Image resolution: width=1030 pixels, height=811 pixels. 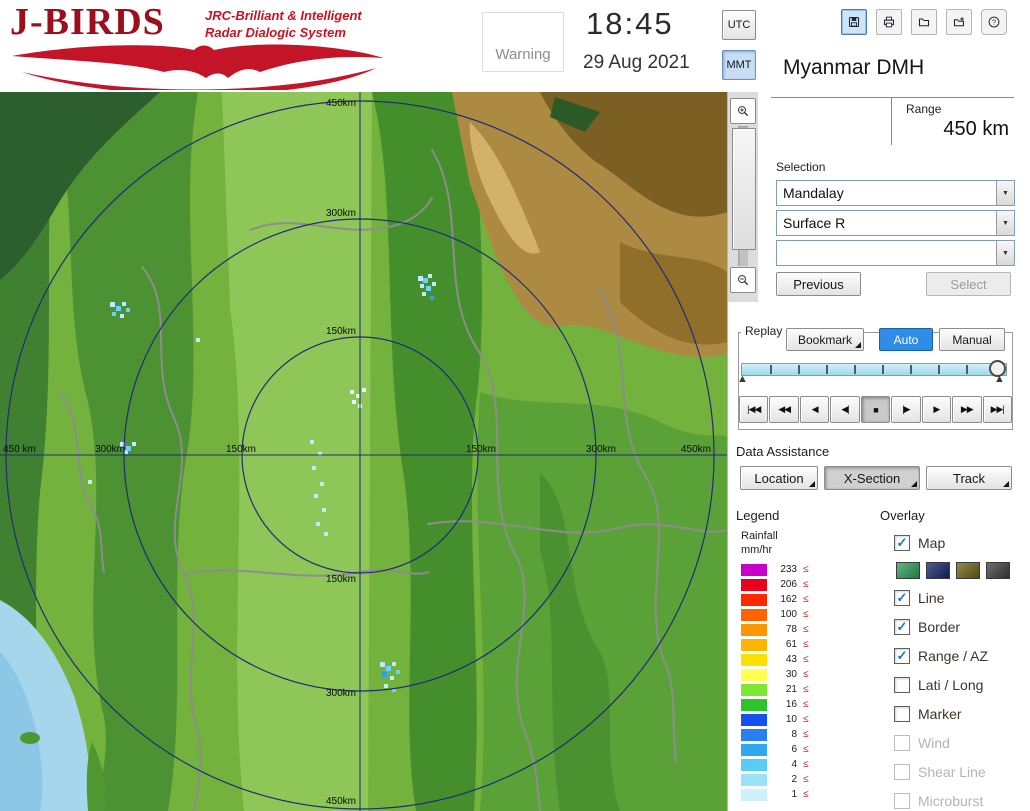 I want to click on playback-play-reverse-button: ◀, so click(x=814, y=409).